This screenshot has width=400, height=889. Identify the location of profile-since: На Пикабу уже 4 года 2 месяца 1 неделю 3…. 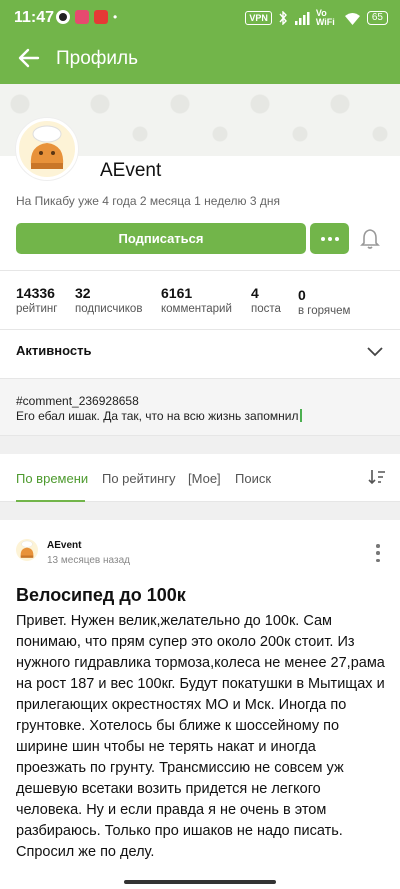
(148, 201).